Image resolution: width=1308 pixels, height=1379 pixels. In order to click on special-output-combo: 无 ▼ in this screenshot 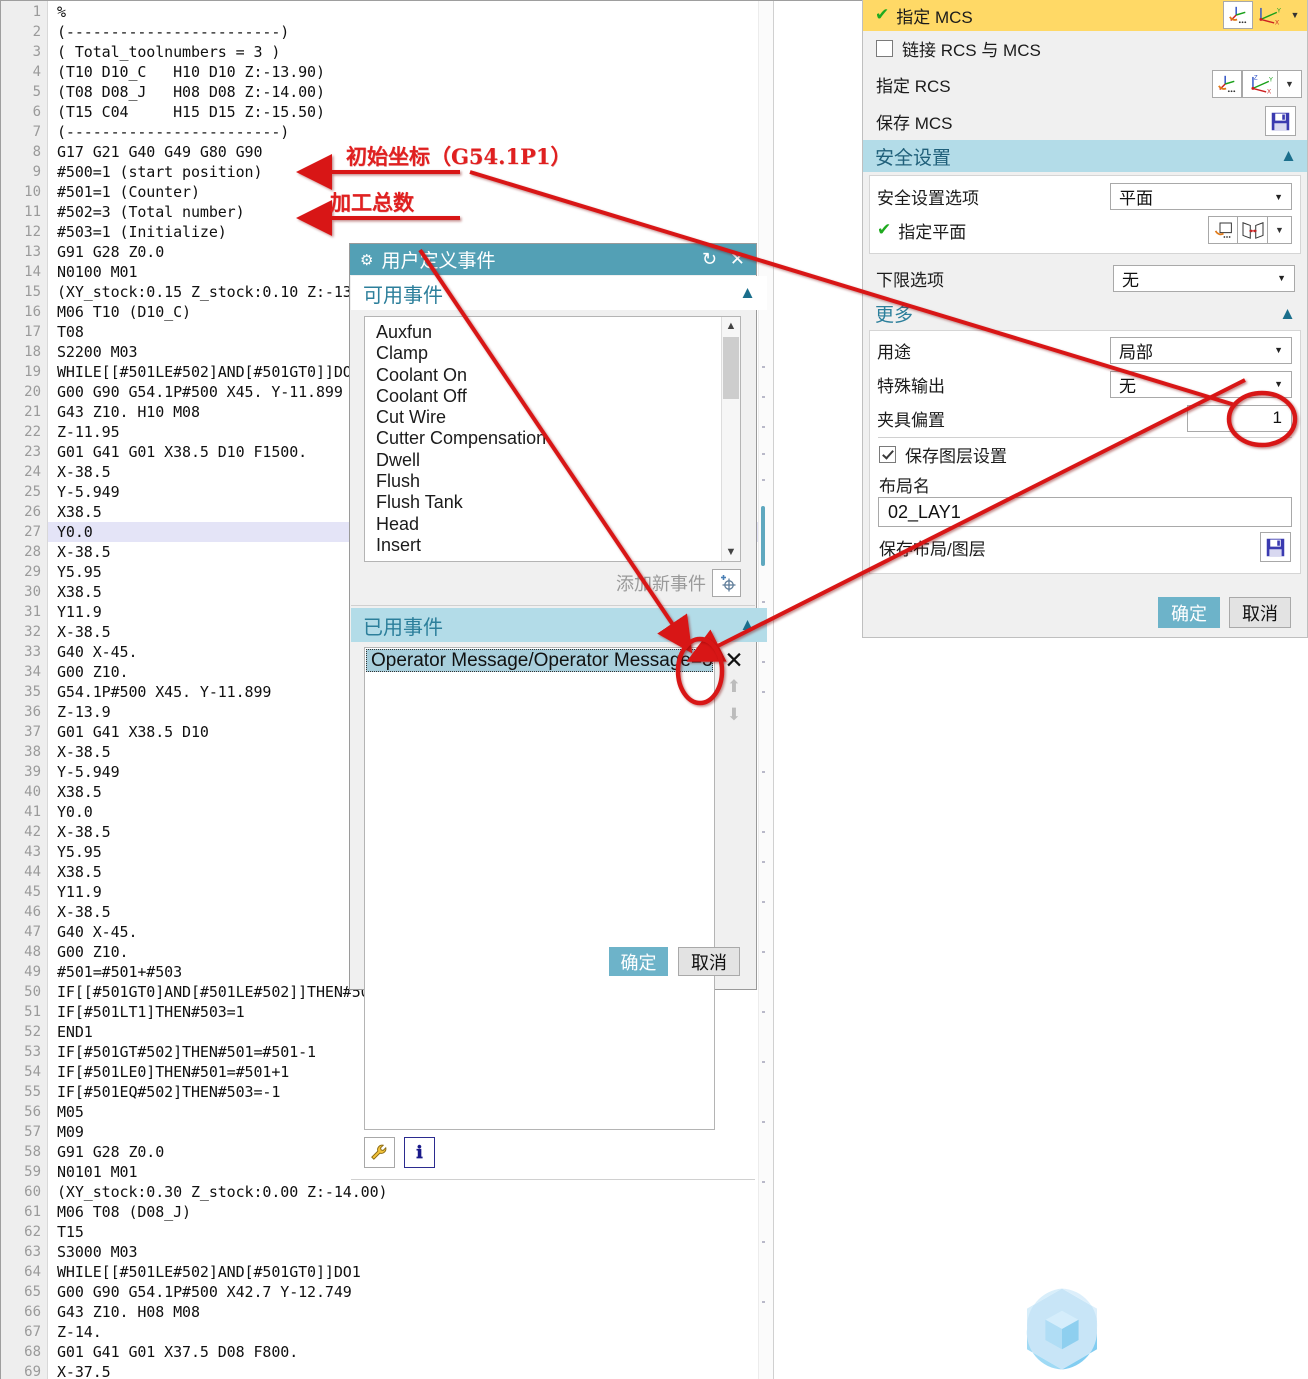, I will do `click(1201, 384)`.